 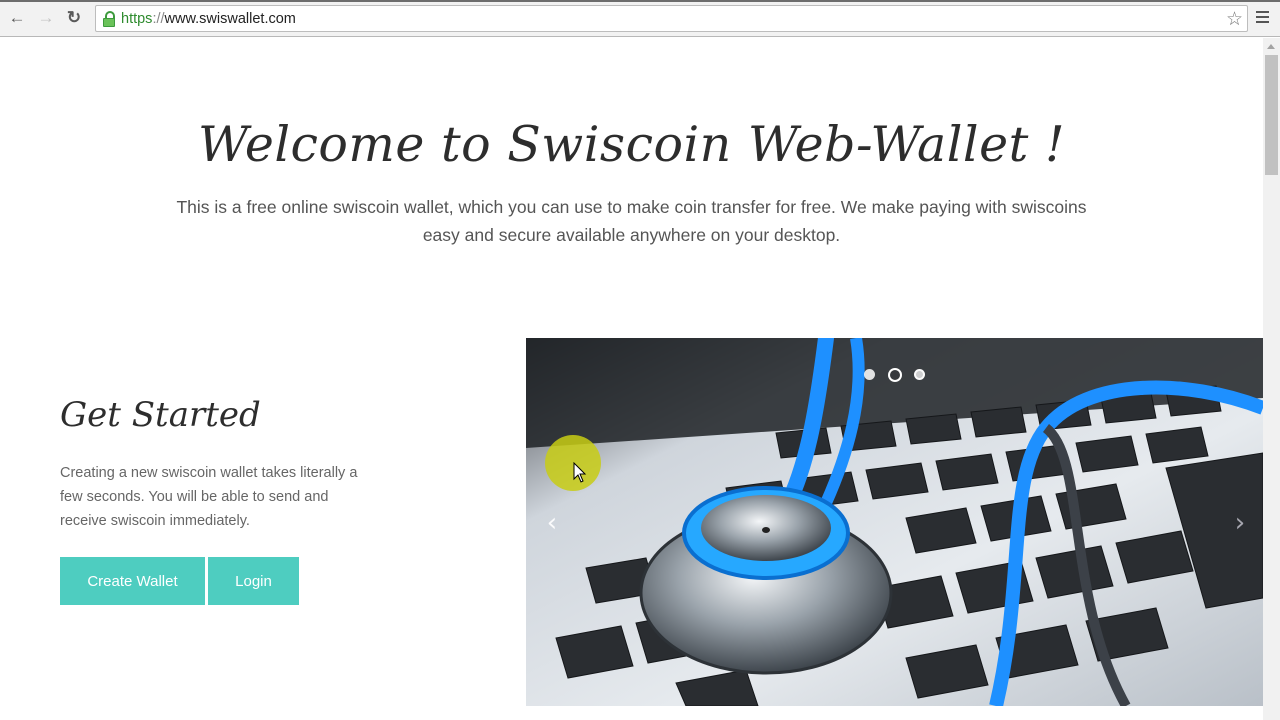 I want to click on scroll-up-arrow-icon, so click(x=1271, y=46).